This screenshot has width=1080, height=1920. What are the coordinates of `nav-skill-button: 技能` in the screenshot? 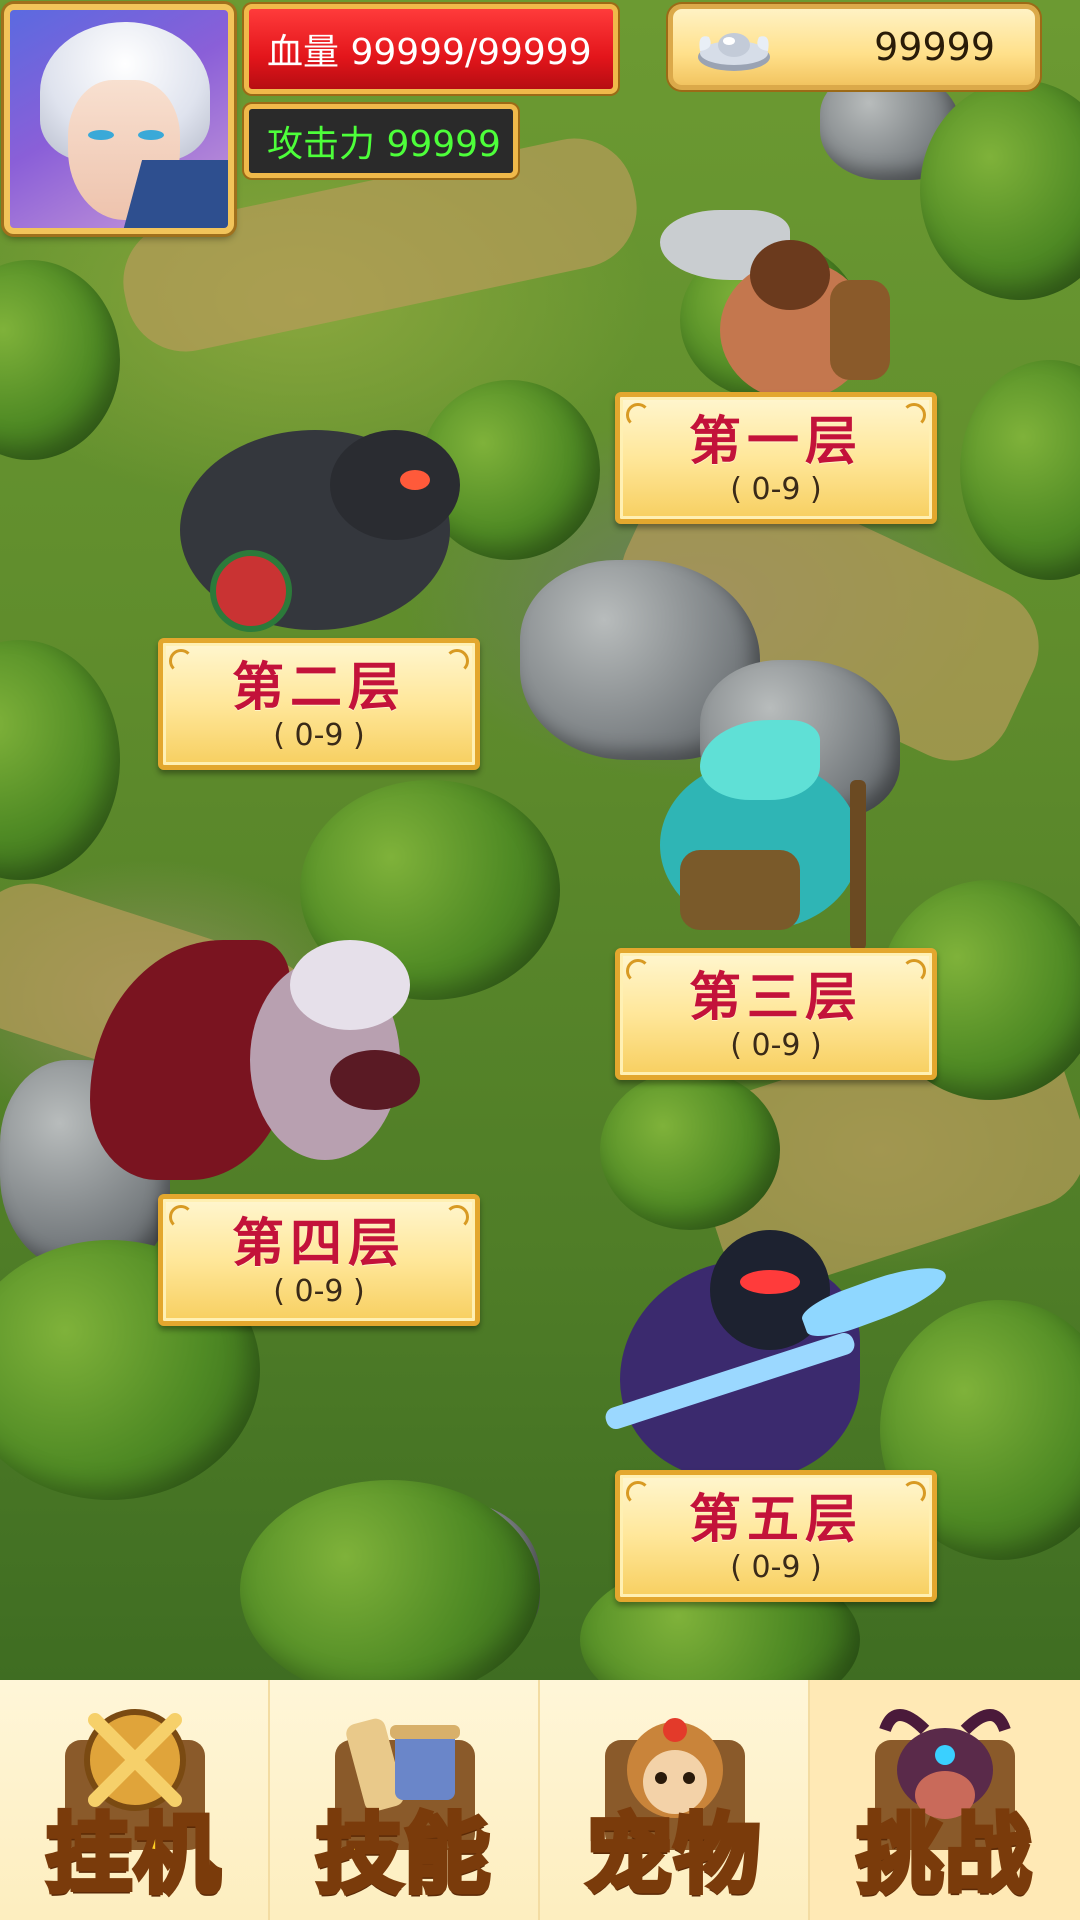 It's located at (405, 1800).